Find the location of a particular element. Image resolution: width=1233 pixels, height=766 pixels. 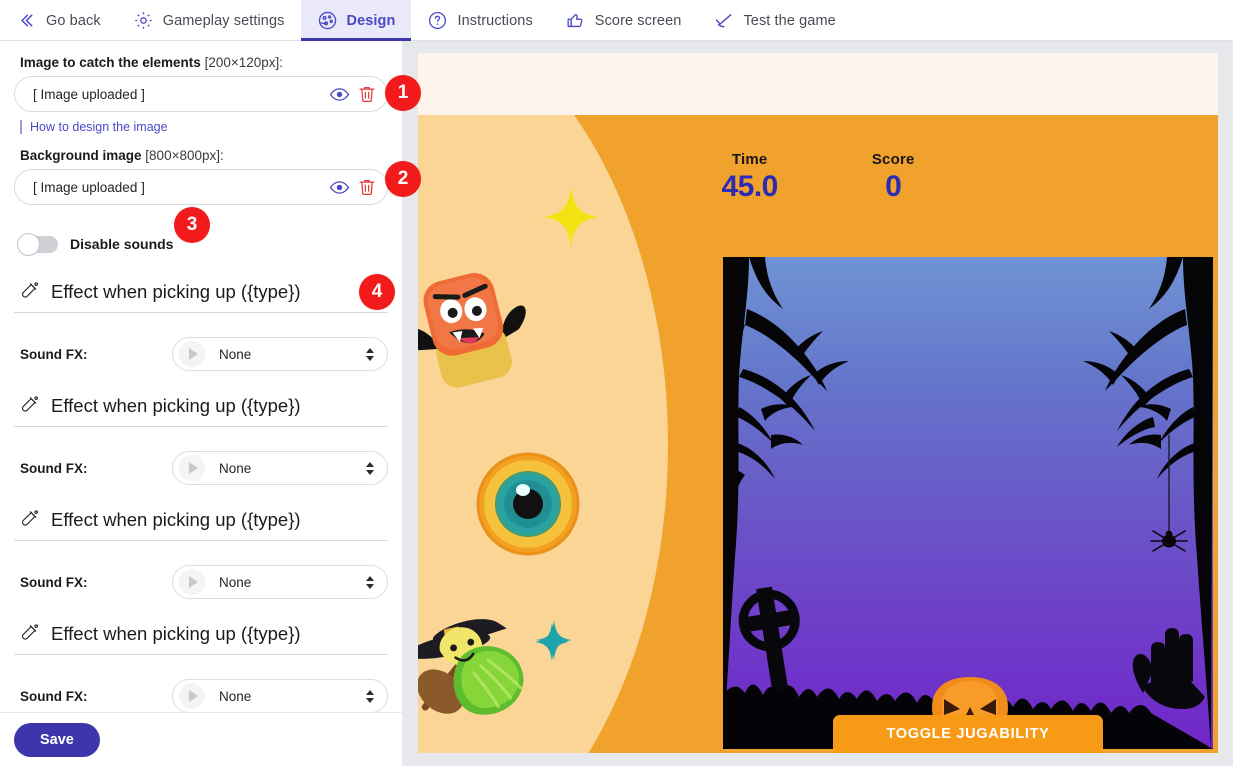

background-image-upload-row: [ Image uploaded ] is located at coordinates (201, 187).